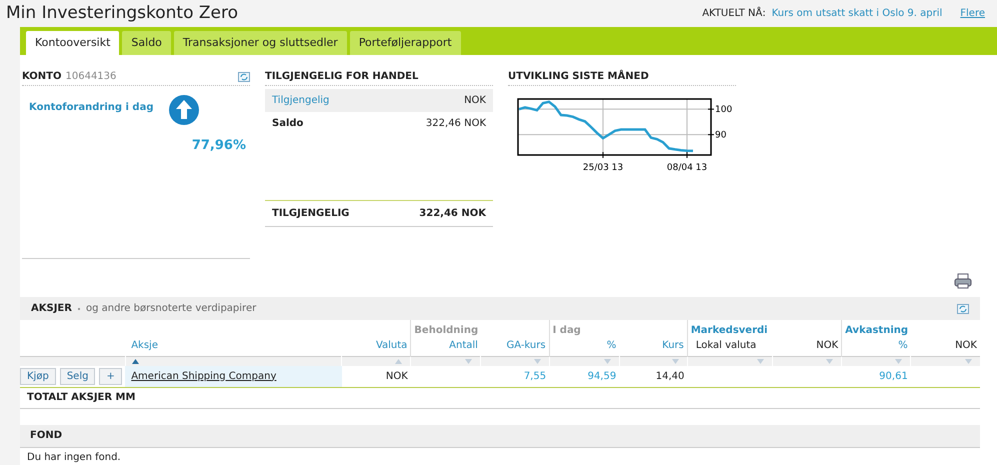 The image size is (997, 465). I want to click on tab: Saldo, so click(146, 43).